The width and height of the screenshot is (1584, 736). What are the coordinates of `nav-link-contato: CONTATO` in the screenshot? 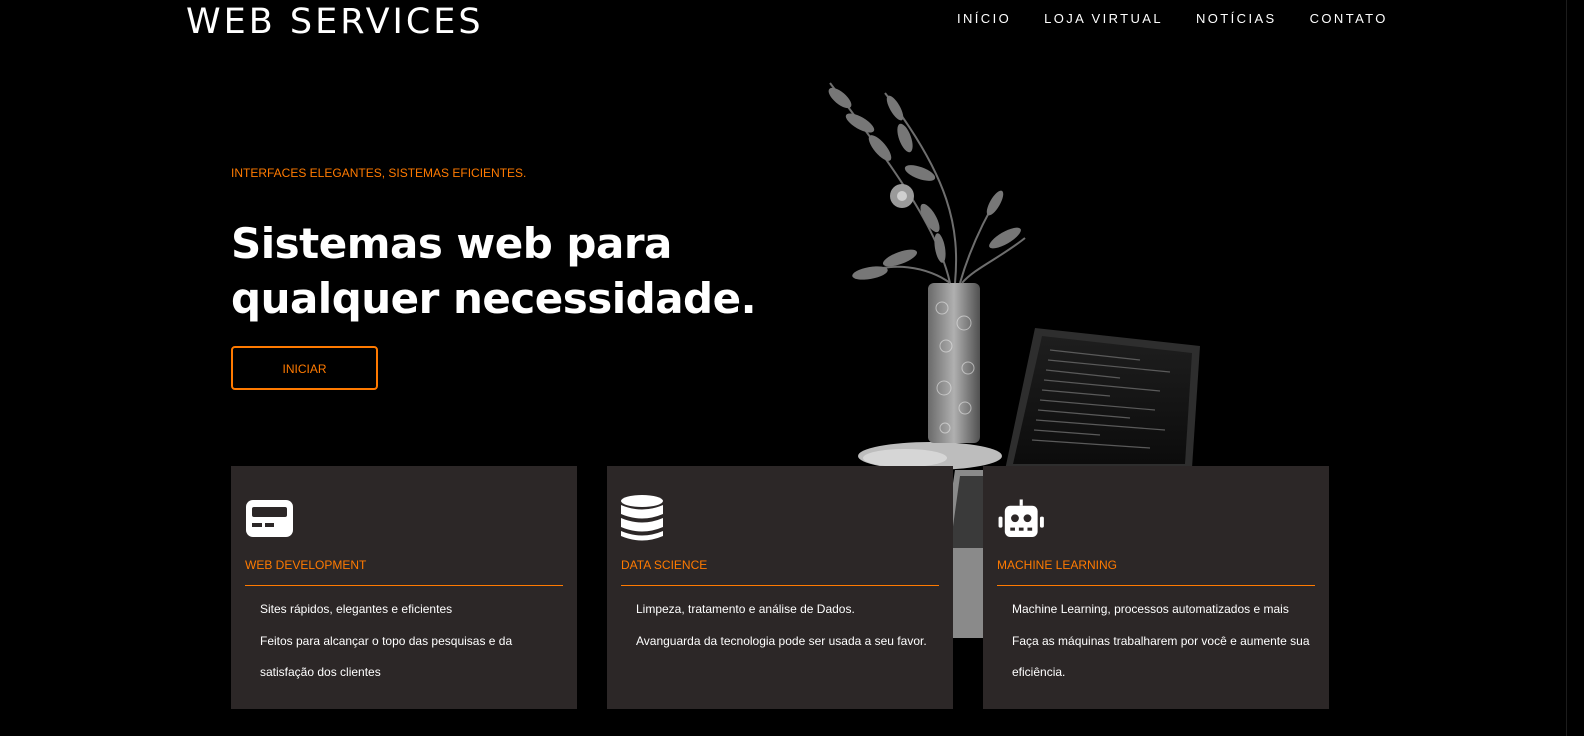 It's located at (1349, 19).